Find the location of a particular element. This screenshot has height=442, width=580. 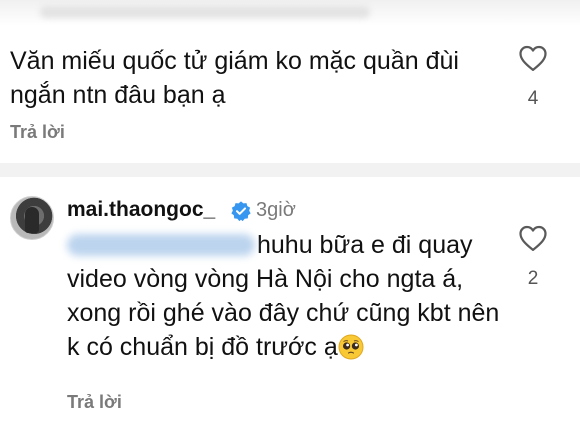

username: mai.thaongoc_ is located at coordinates (141, 210).